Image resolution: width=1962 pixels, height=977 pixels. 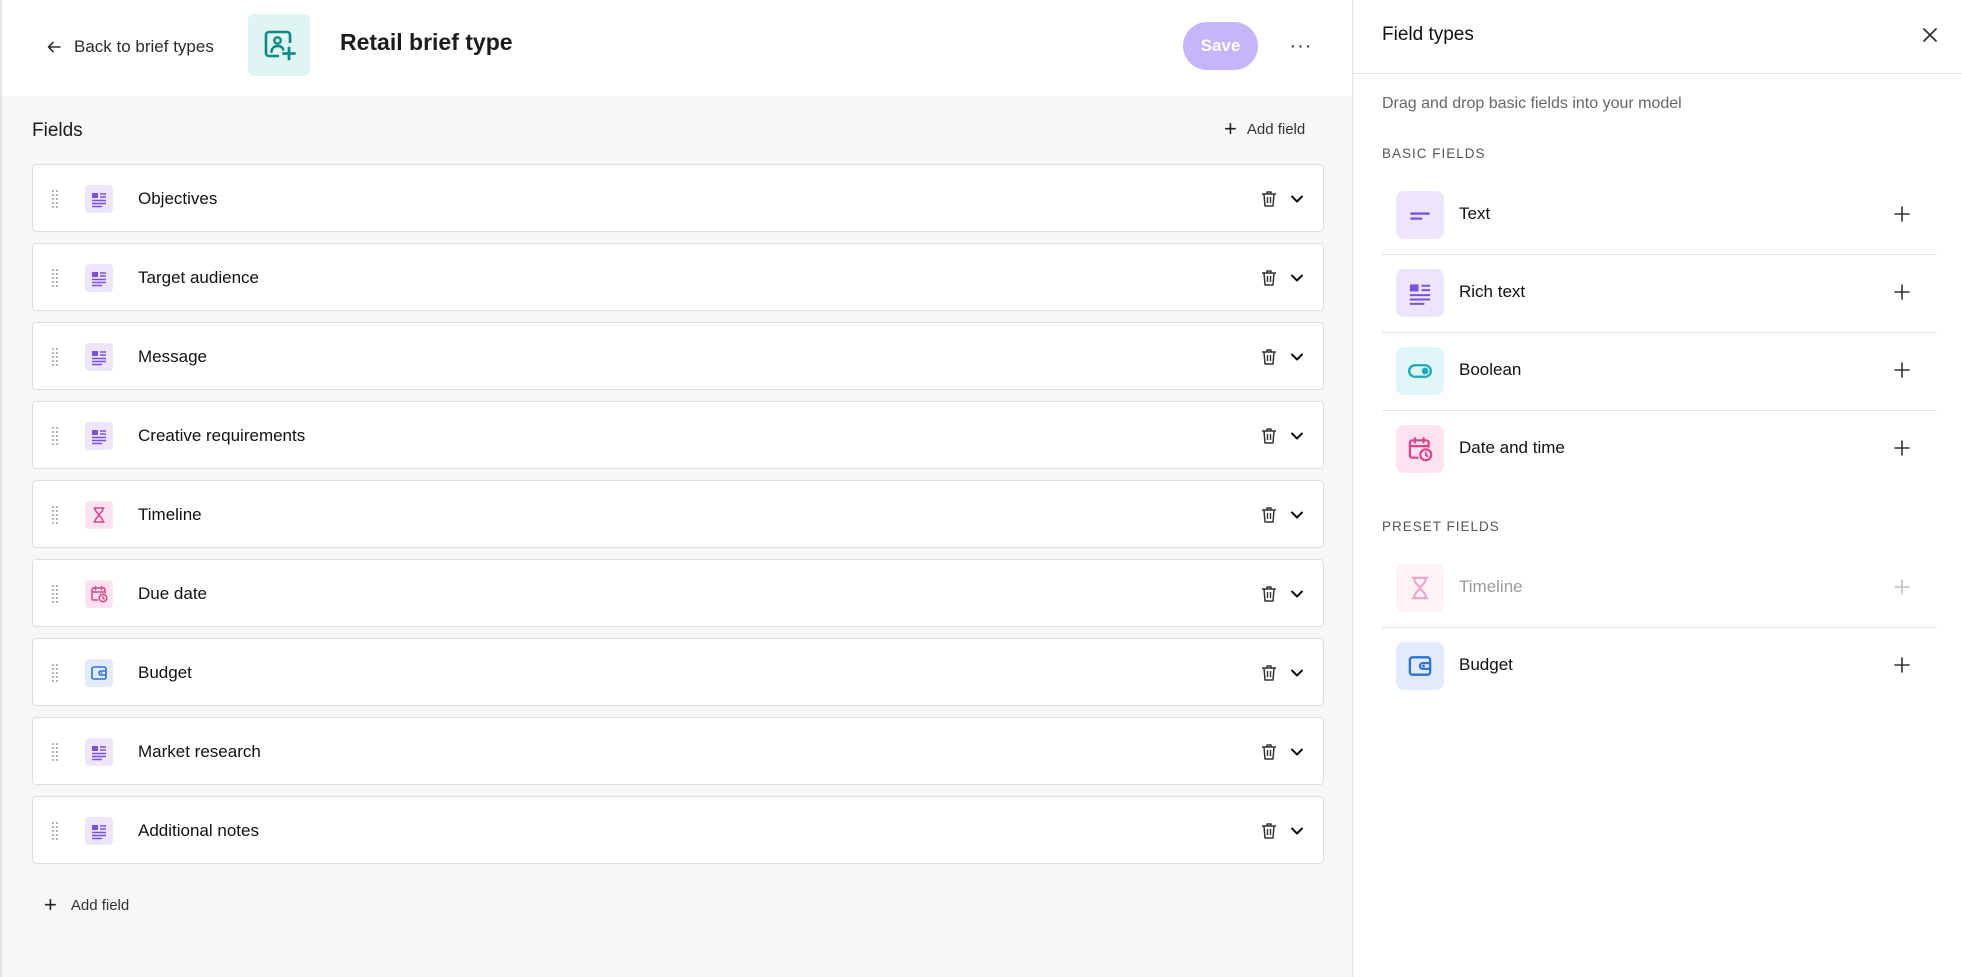 I want to click on field-row: Timeline, so click(x=678, y=514).